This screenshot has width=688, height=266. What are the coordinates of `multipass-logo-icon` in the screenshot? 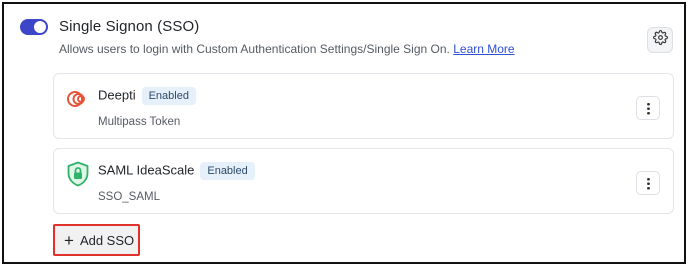 It's located at (78, 99).